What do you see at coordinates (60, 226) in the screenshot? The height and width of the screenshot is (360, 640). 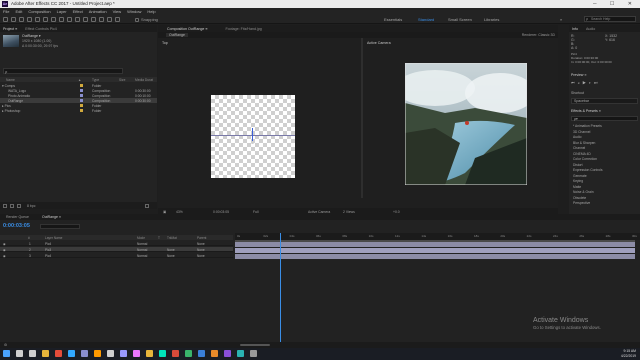 I see `timeline-search-input` at bounding box center [60, 226].